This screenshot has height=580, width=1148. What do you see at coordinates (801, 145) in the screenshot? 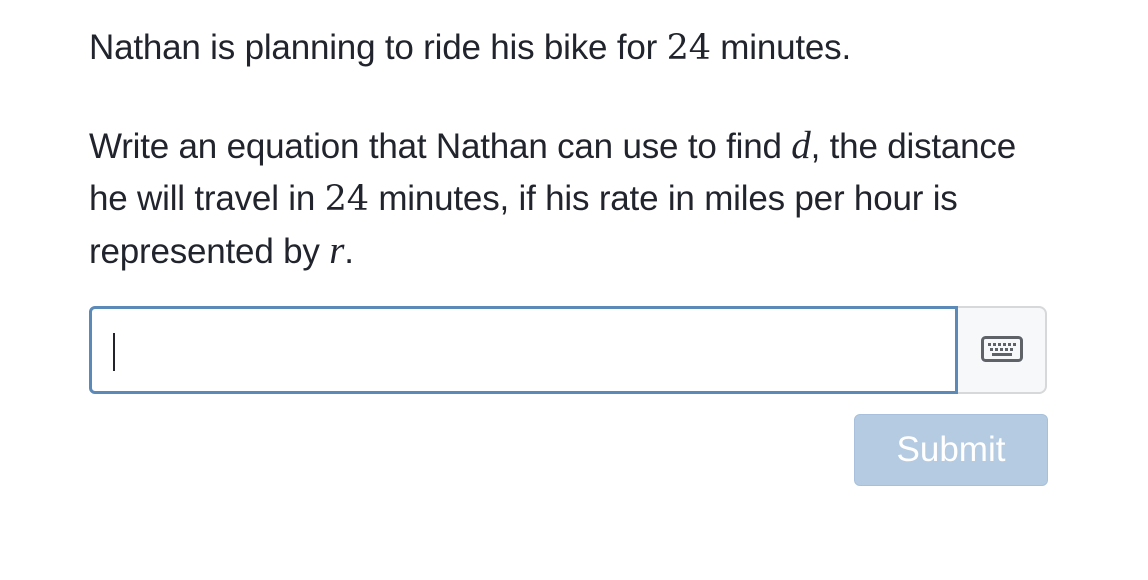
I see `math-variable-d: d` at bounding box center [801, 145].